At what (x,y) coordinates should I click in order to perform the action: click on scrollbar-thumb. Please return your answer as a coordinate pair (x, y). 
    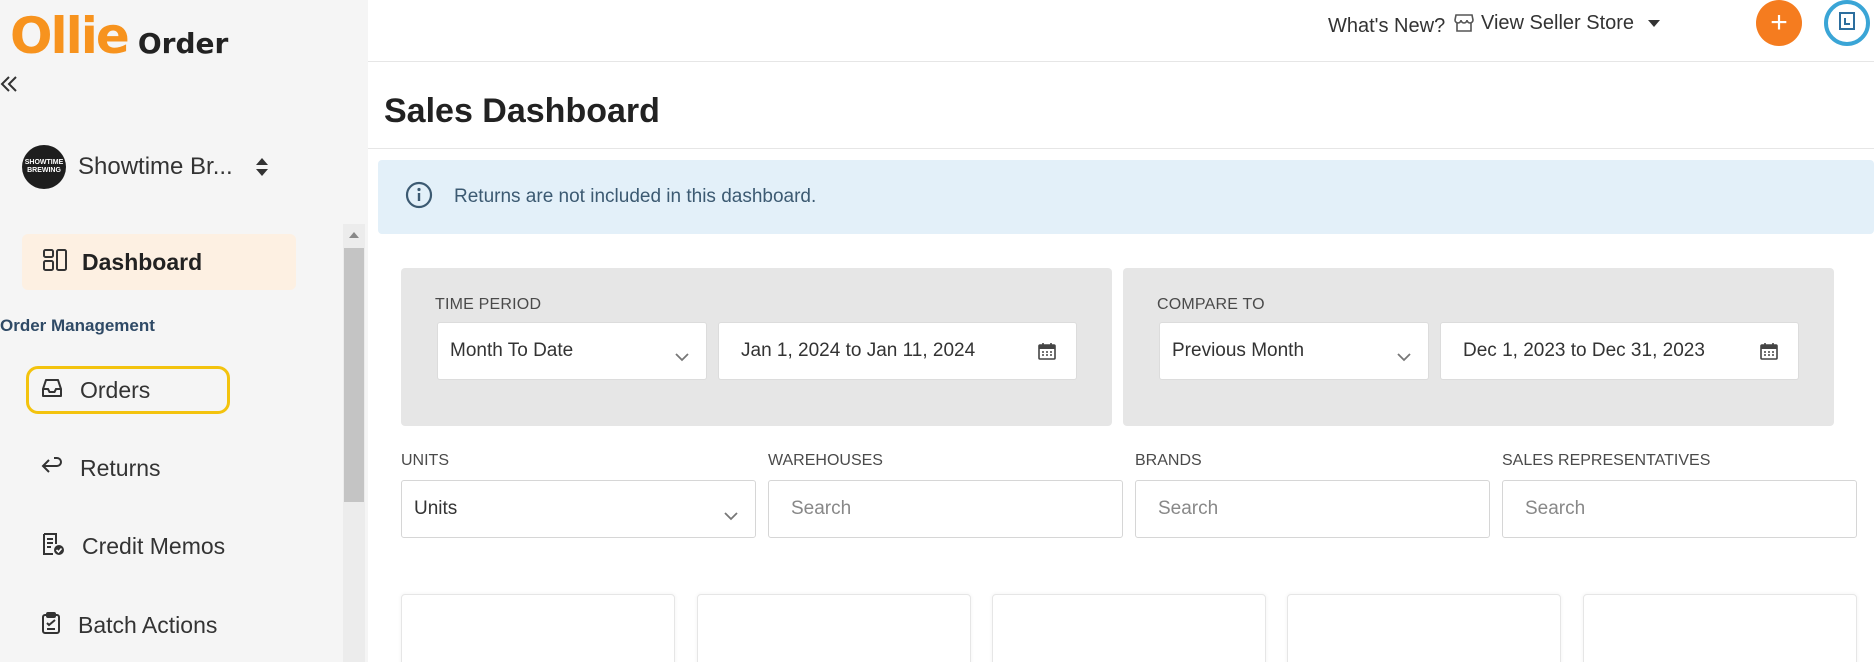
    Looking at the image, I should click on (354, 375).